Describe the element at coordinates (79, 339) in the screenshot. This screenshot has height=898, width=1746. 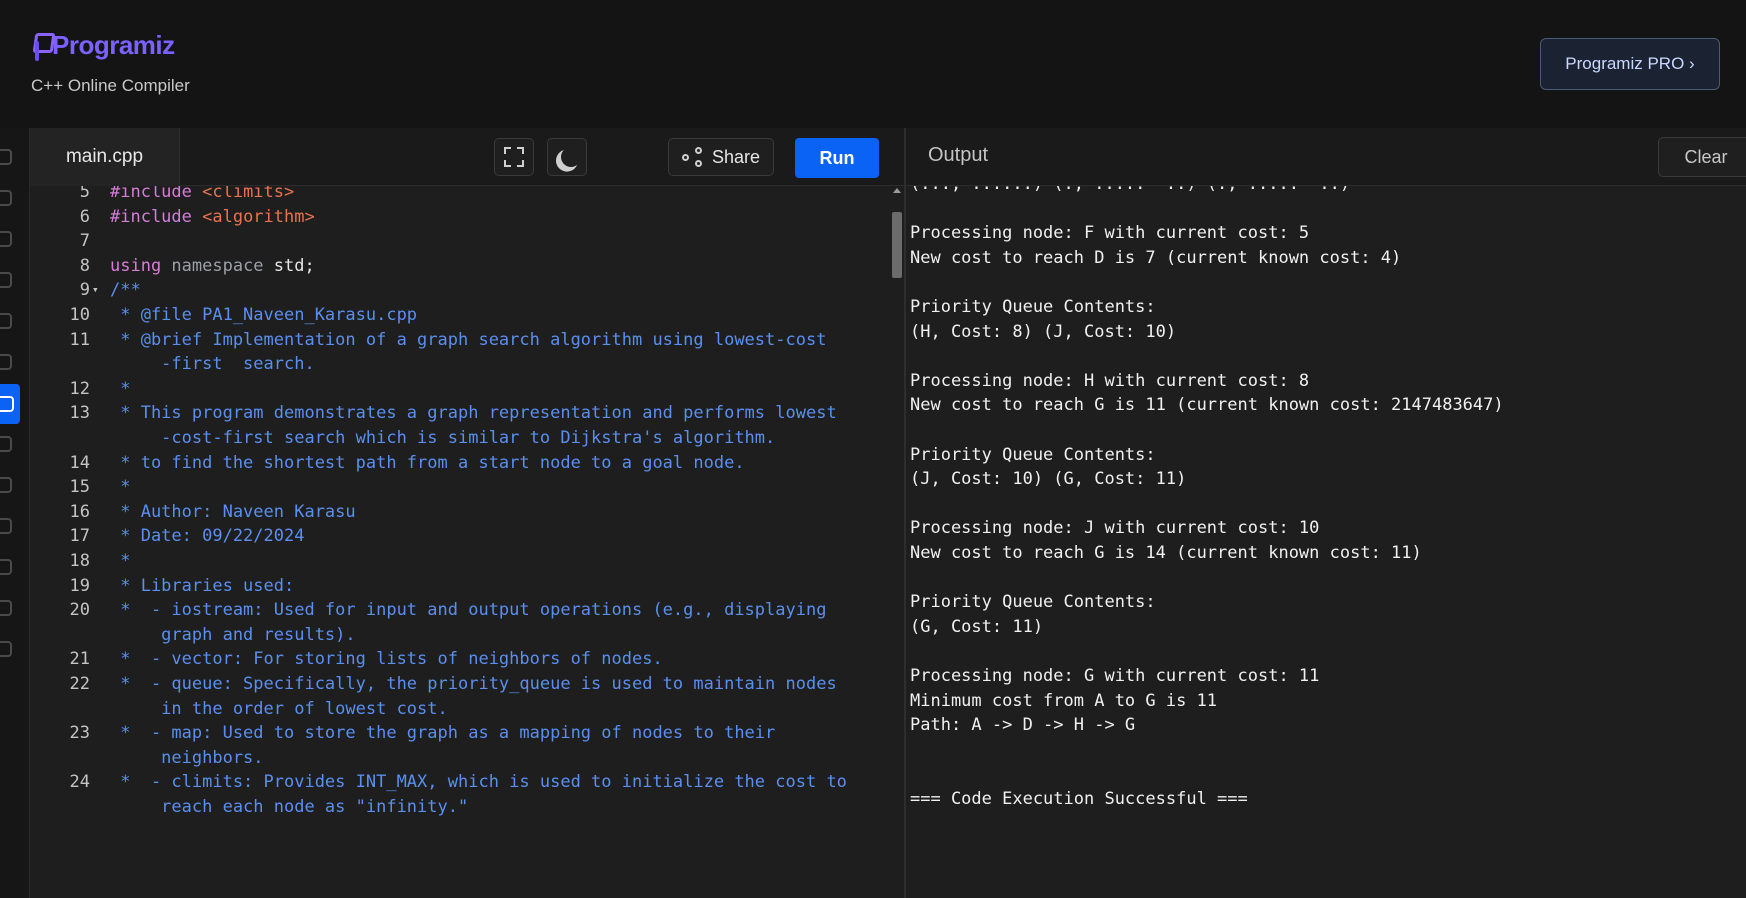
I see `line-number: 11` at that location.